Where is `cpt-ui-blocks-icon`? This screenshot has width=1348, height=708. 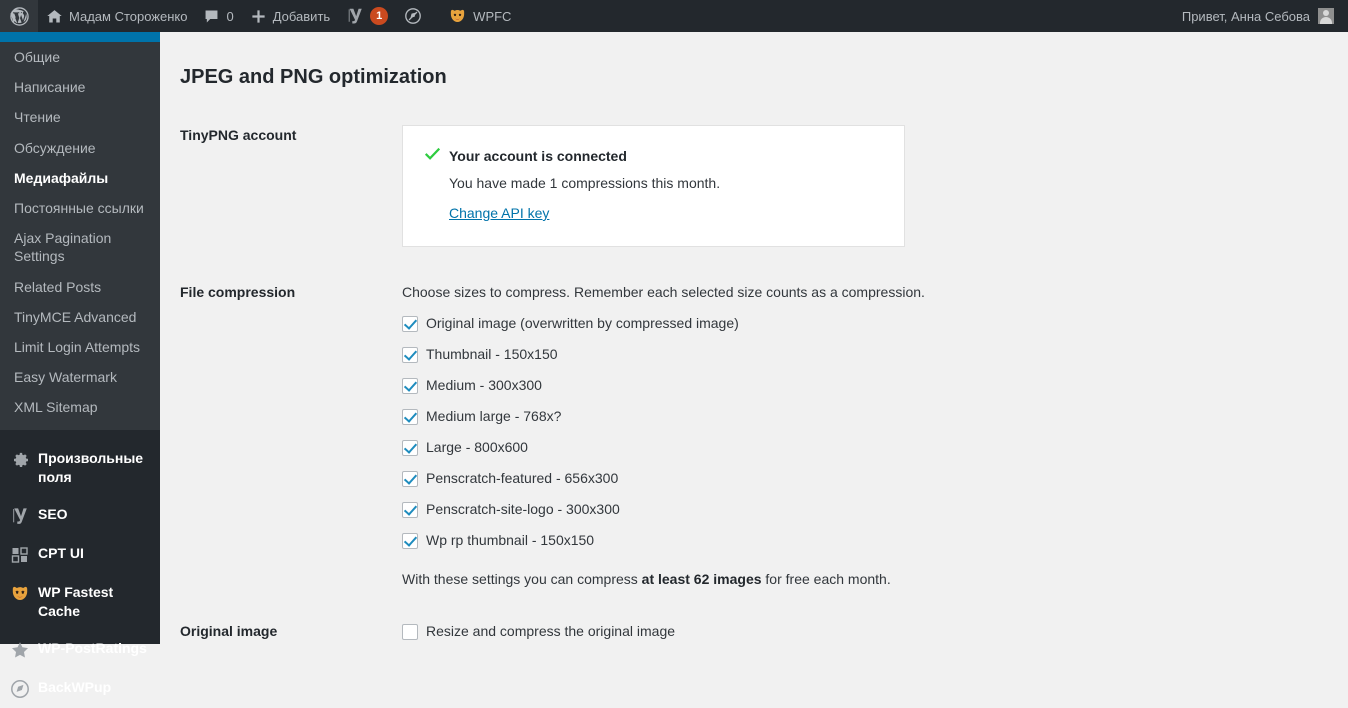 cpt-ui-blocks-icon is located at coordinates (20, 555).